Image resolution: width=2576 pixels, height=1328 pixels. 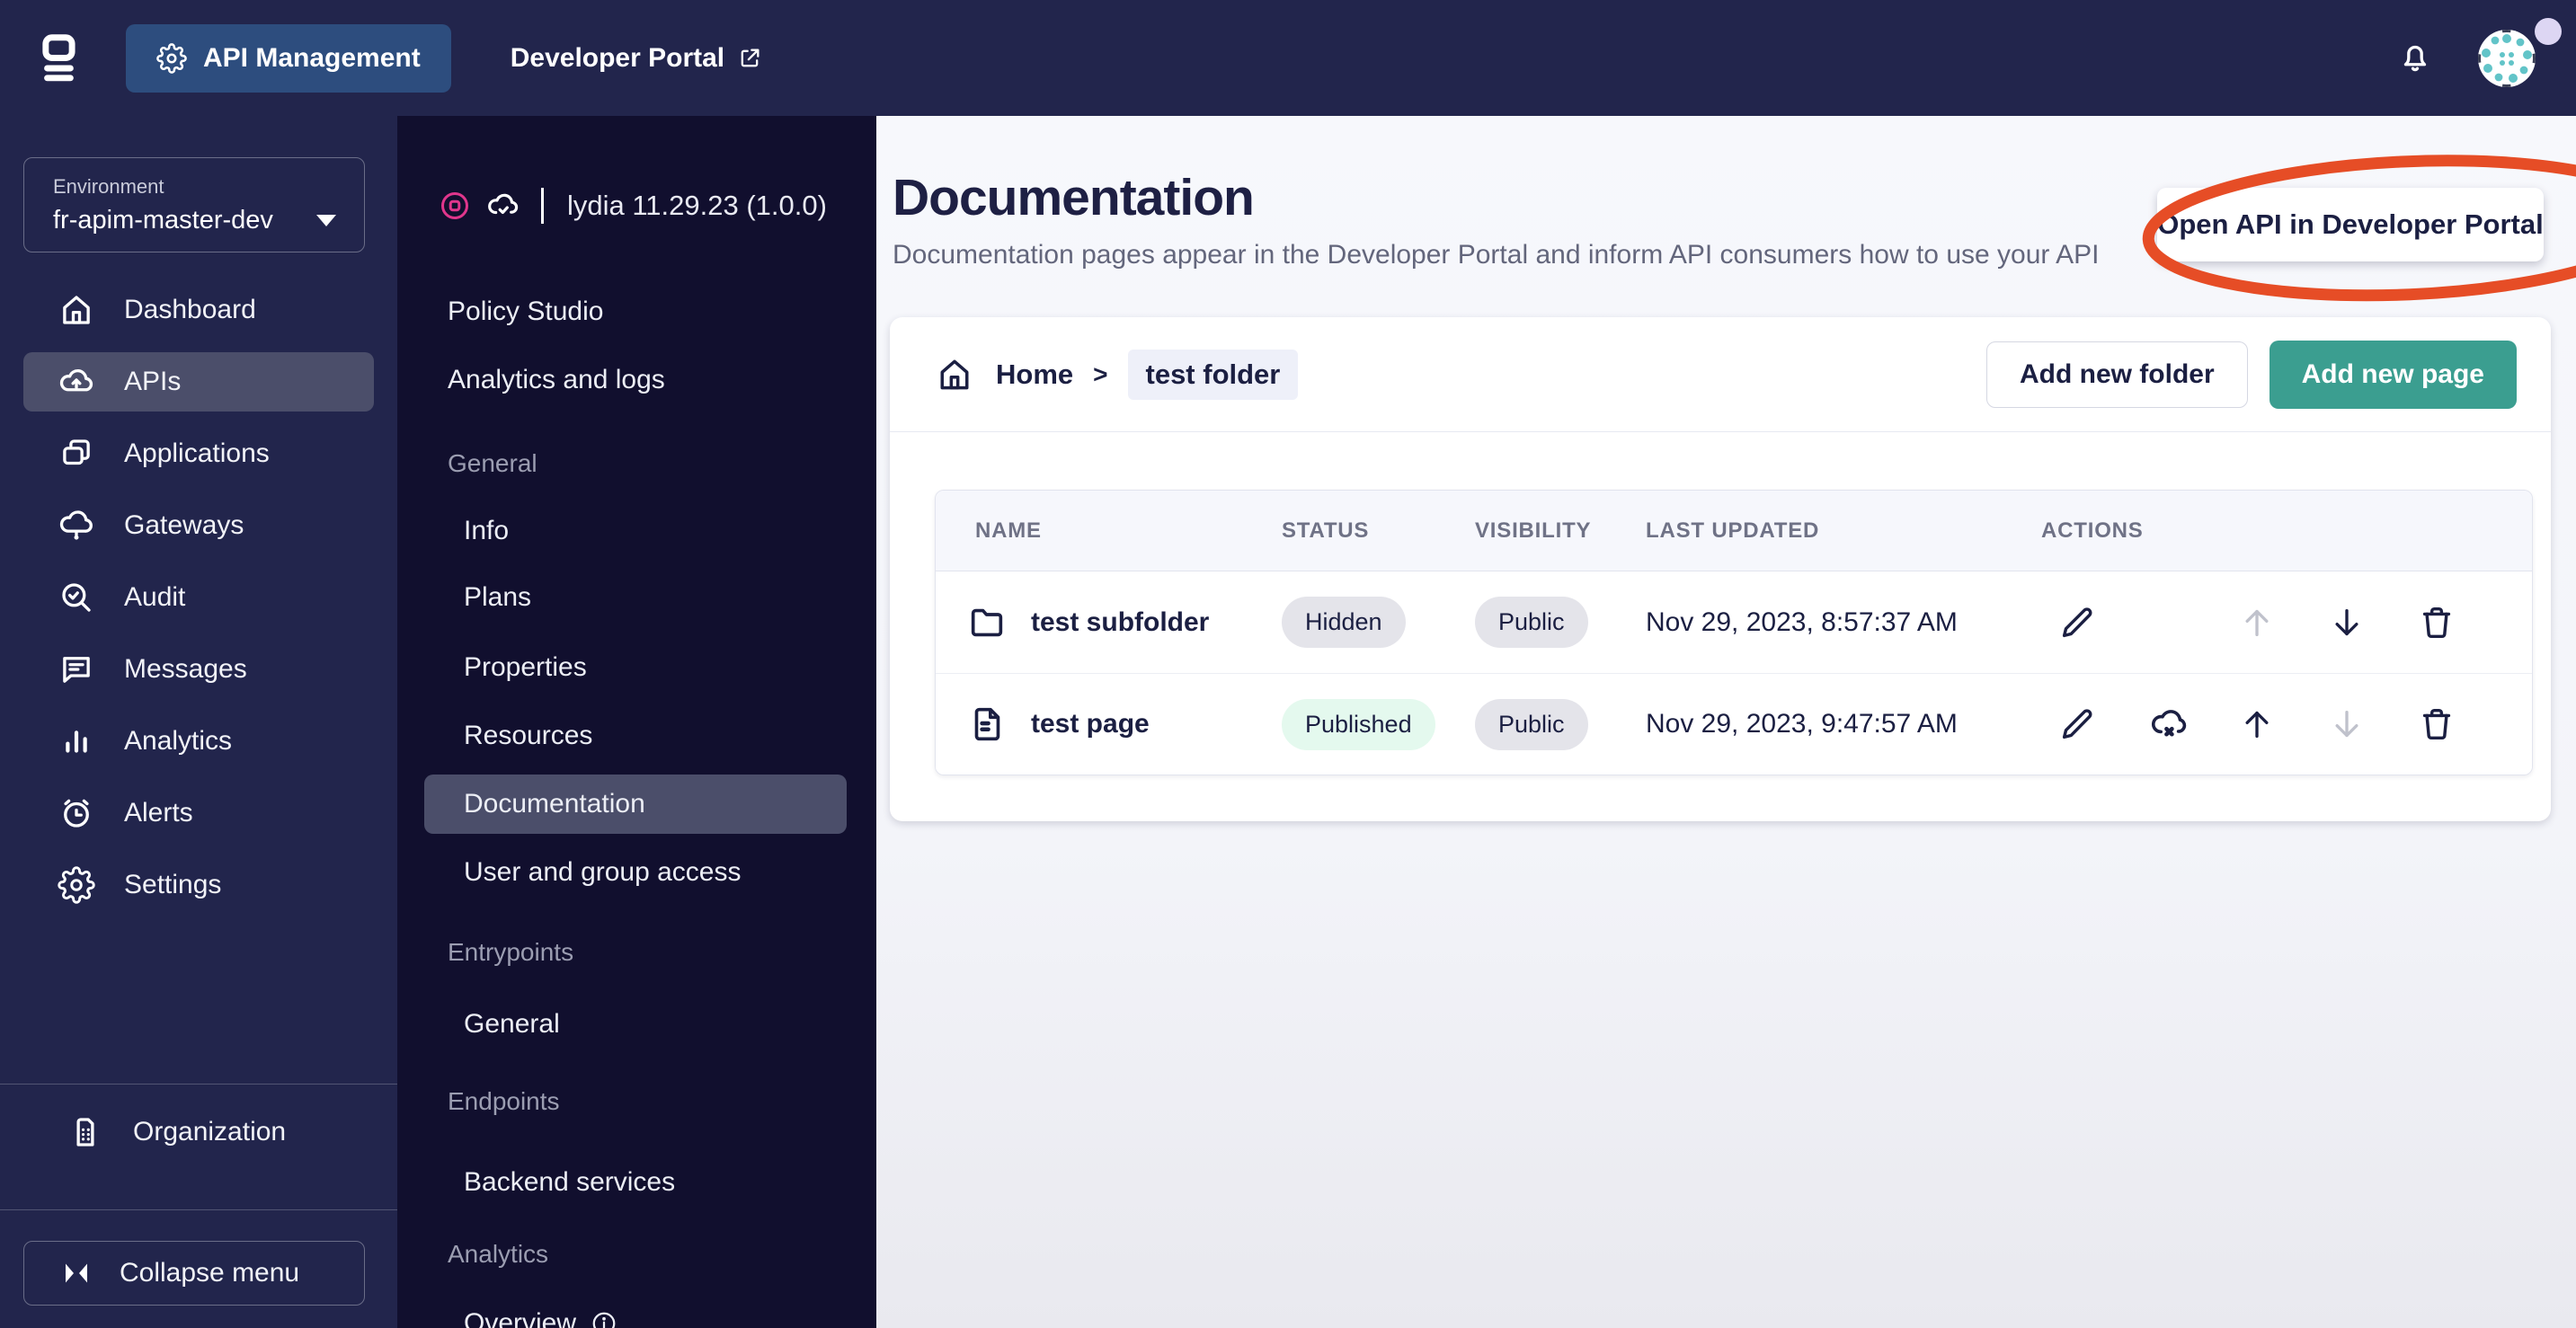 What do you see at coordinates (492, 463) in the screenshot?
I see `api-menu-section-label: General` at bounding box center [492, 463].